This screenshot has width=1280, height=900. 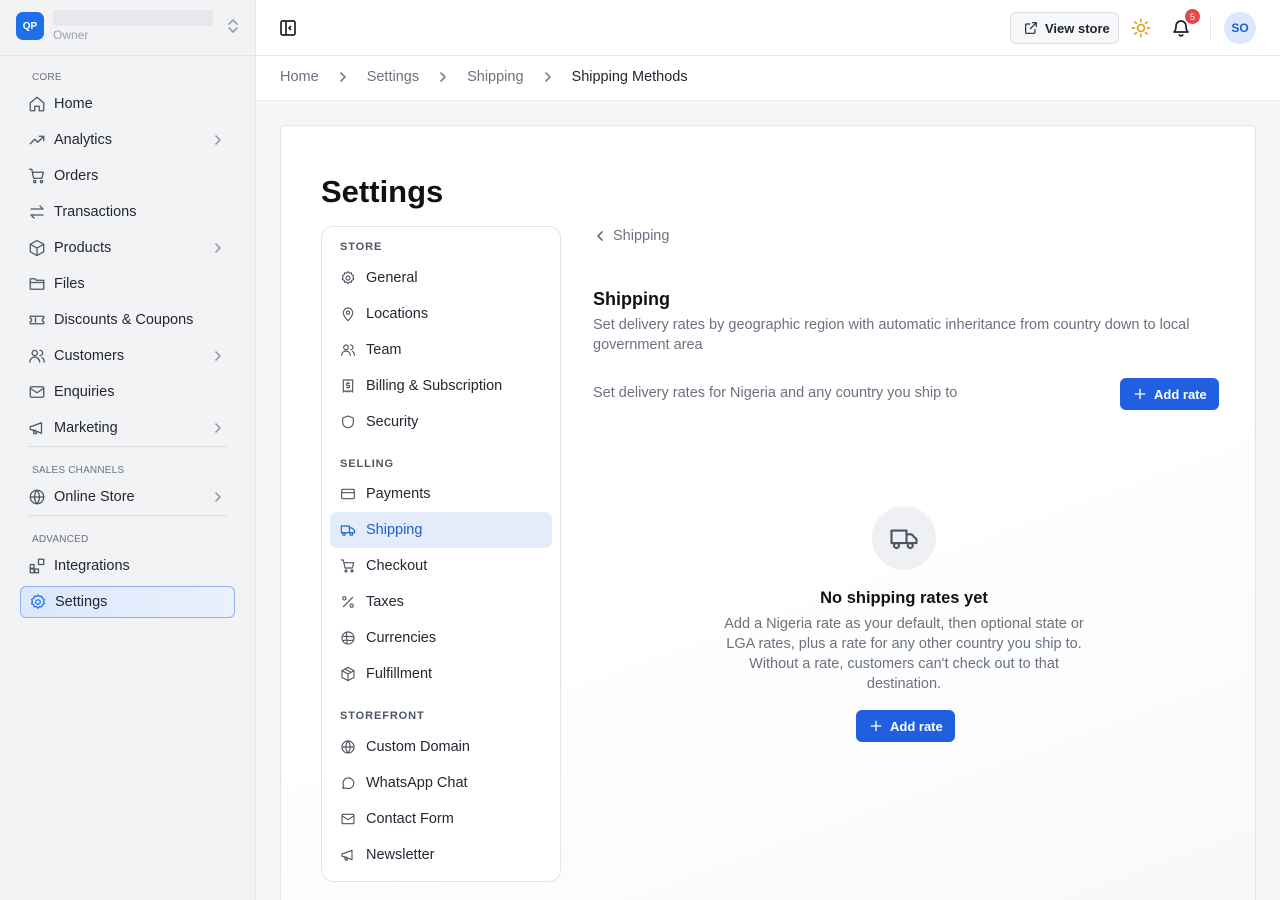 What do you see at coordinates (127, 356) in the screenshot?
I see `sidebar-item-customers: Customers` at bounding box center [127, 356].